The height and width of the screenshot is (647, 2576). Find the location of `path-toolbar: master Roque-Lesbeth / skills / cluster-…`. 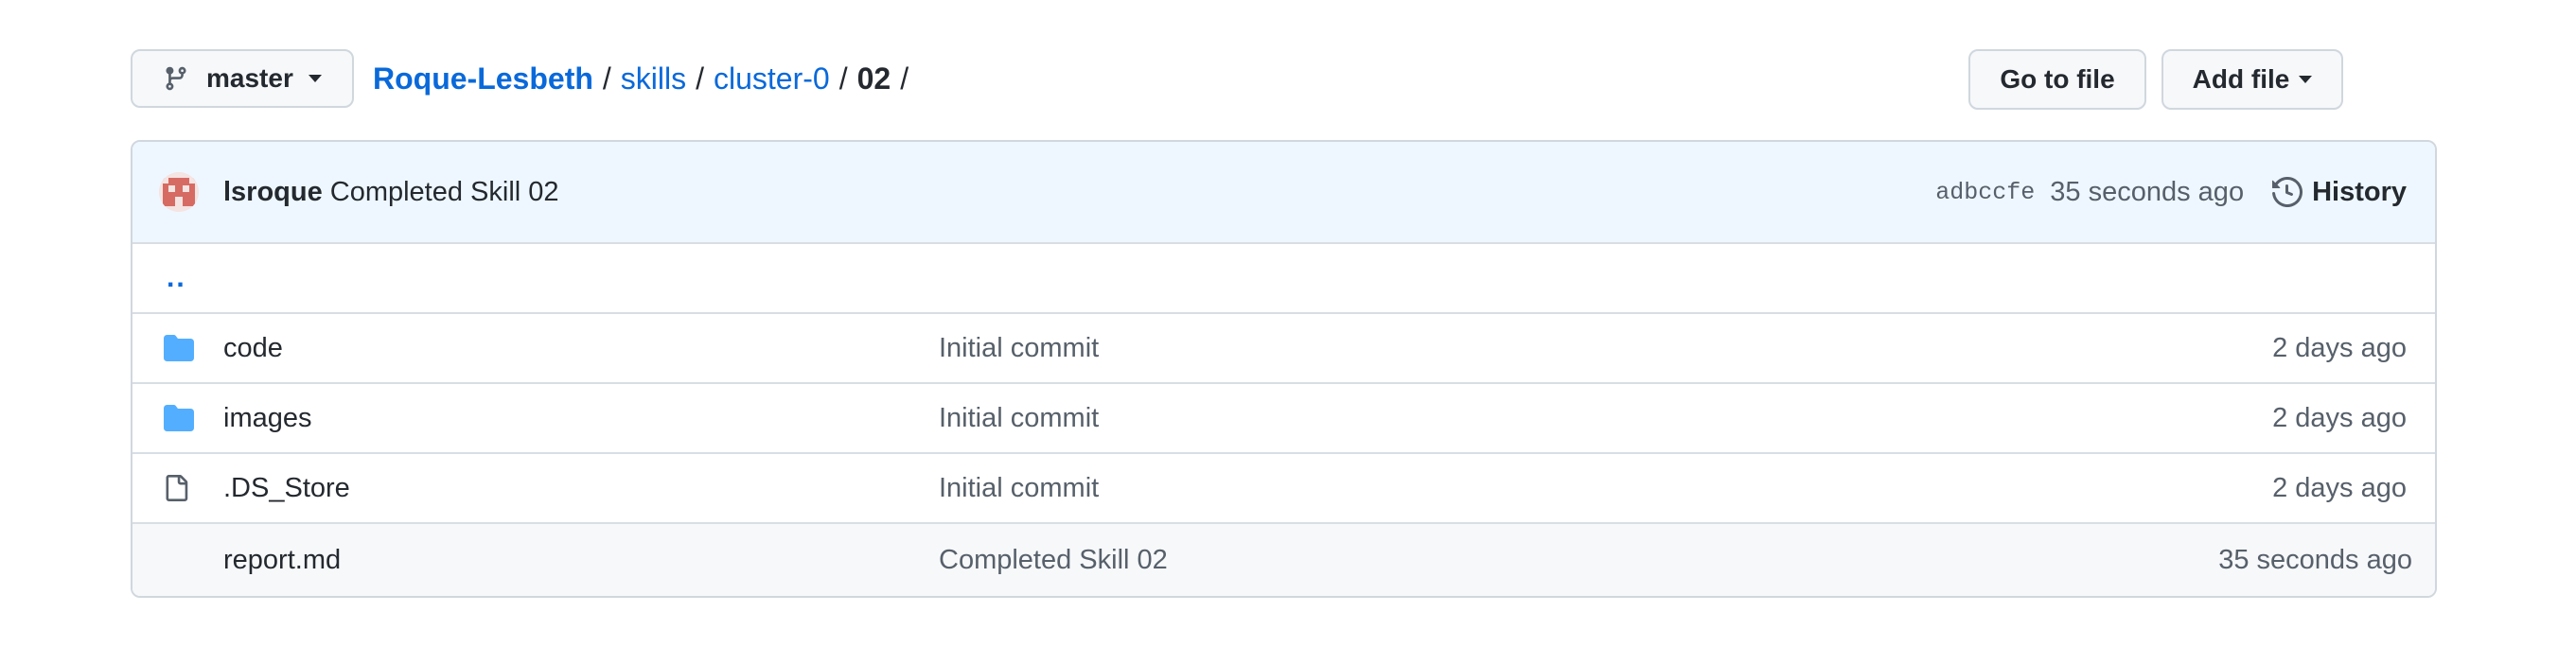

path-toolbar: master Roque-Lesbeth / skills / cluster-… is located at coordinates (1284, 80).